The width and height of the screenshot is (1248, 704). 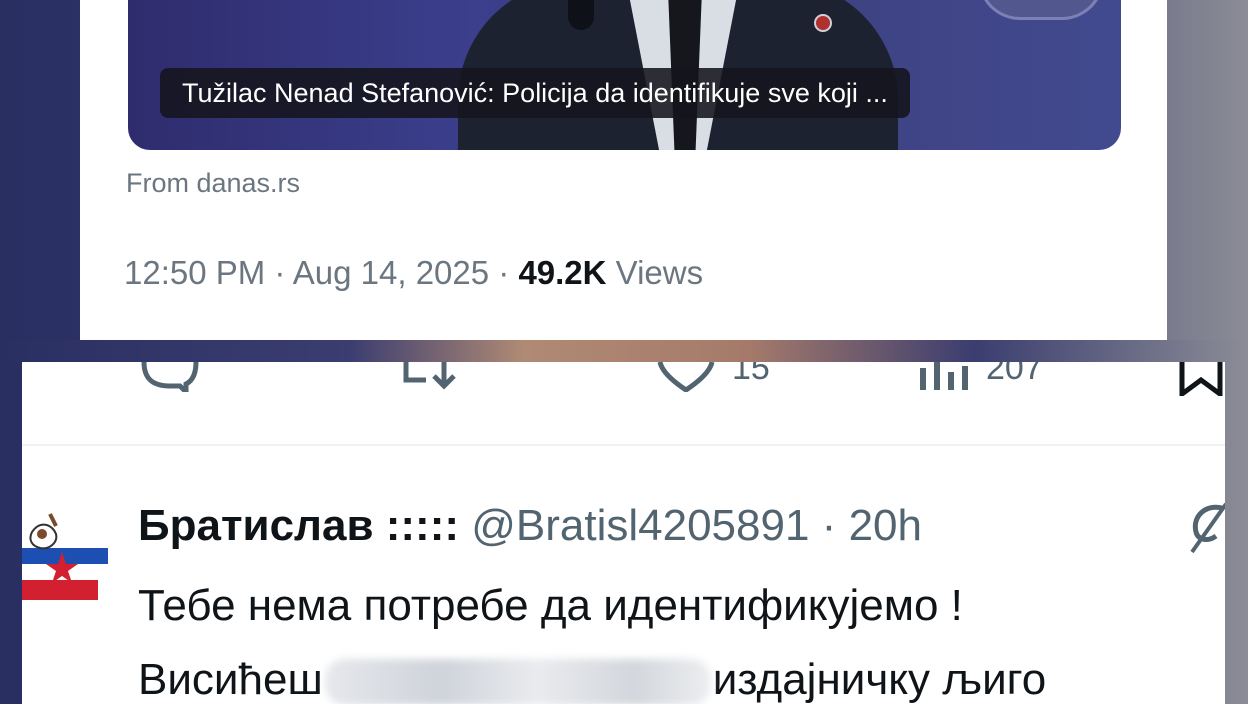 I want to click on reply-header: Братислав ::::: @Bratisl4205891 · 20h, so click(x=530, y=526).